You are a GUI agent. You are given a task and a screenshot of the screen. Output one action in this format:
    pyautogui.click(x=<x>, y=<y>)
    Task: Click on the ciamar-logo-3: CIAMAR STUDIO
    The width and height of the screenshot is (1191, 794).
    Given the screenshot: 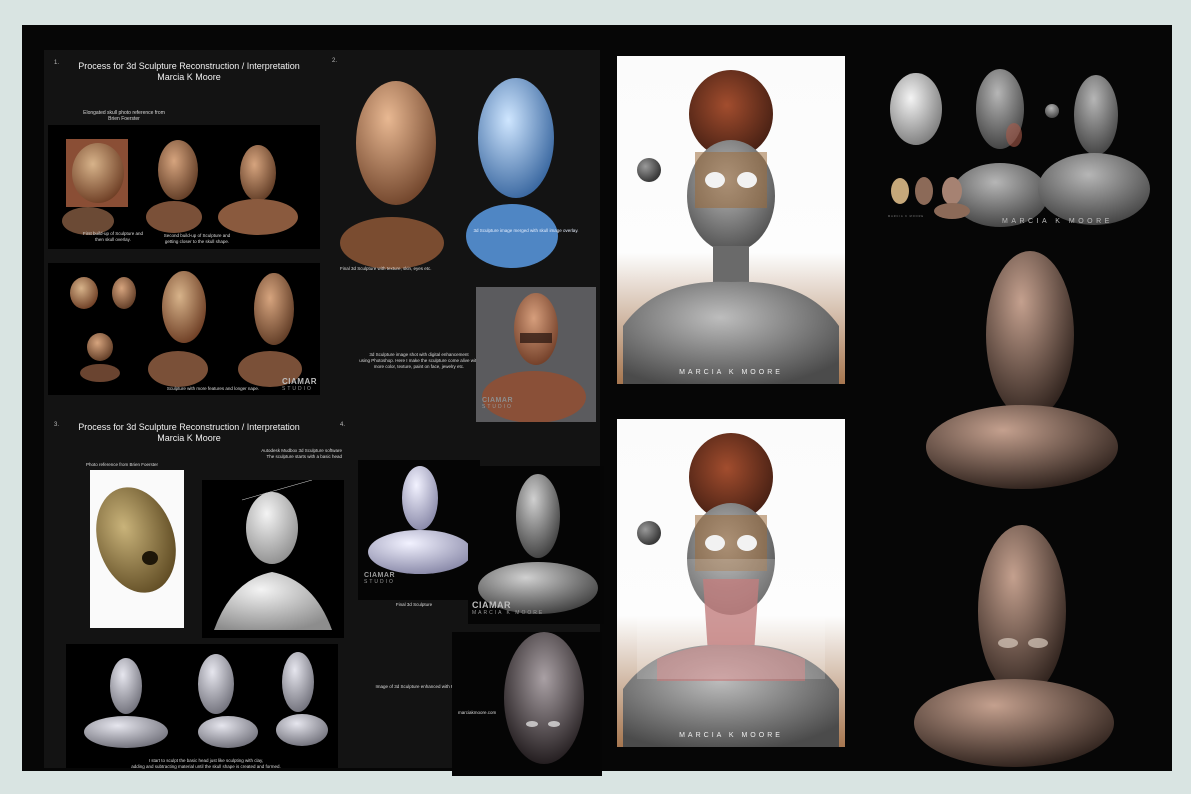 What is the action you would take?
    pyautogui.click(x=379, y=578)
    